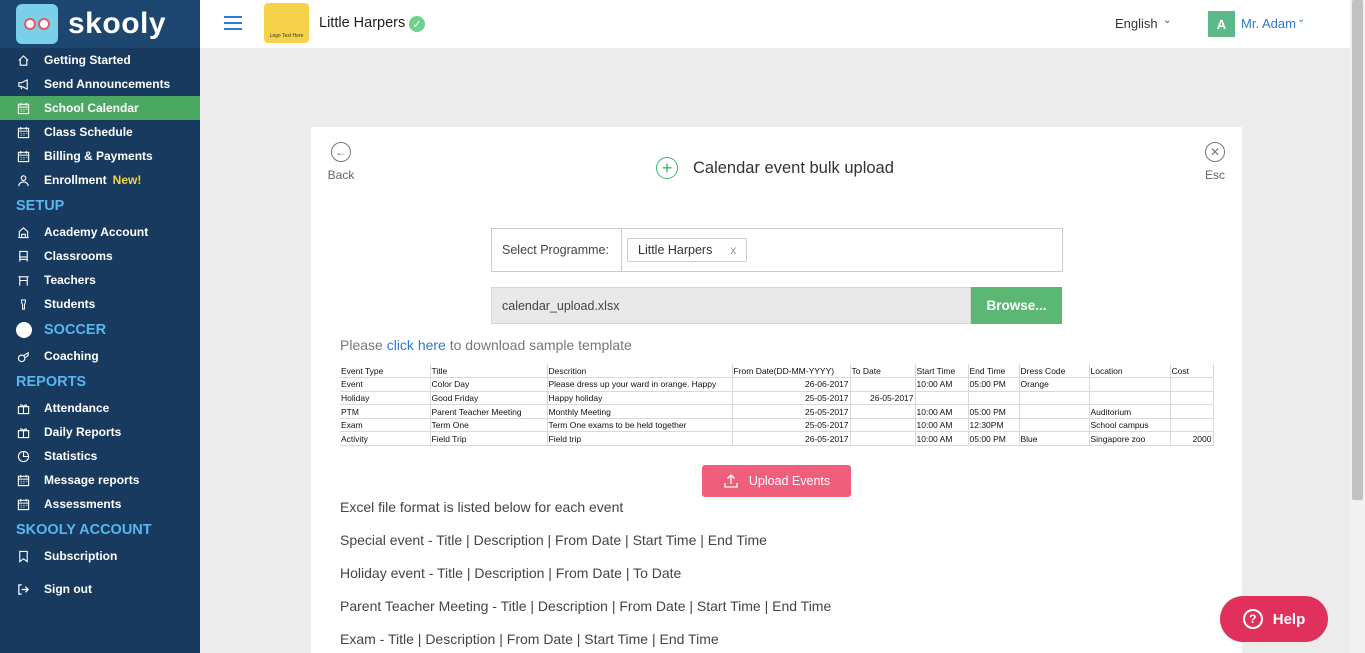 Image resolution: width=1365 pixels, height=653 pixels. What do you see at coordinates (883, 398) in the screenshot?
I see `table-cell: 26-05-2017` at bounding box center [883, 398].